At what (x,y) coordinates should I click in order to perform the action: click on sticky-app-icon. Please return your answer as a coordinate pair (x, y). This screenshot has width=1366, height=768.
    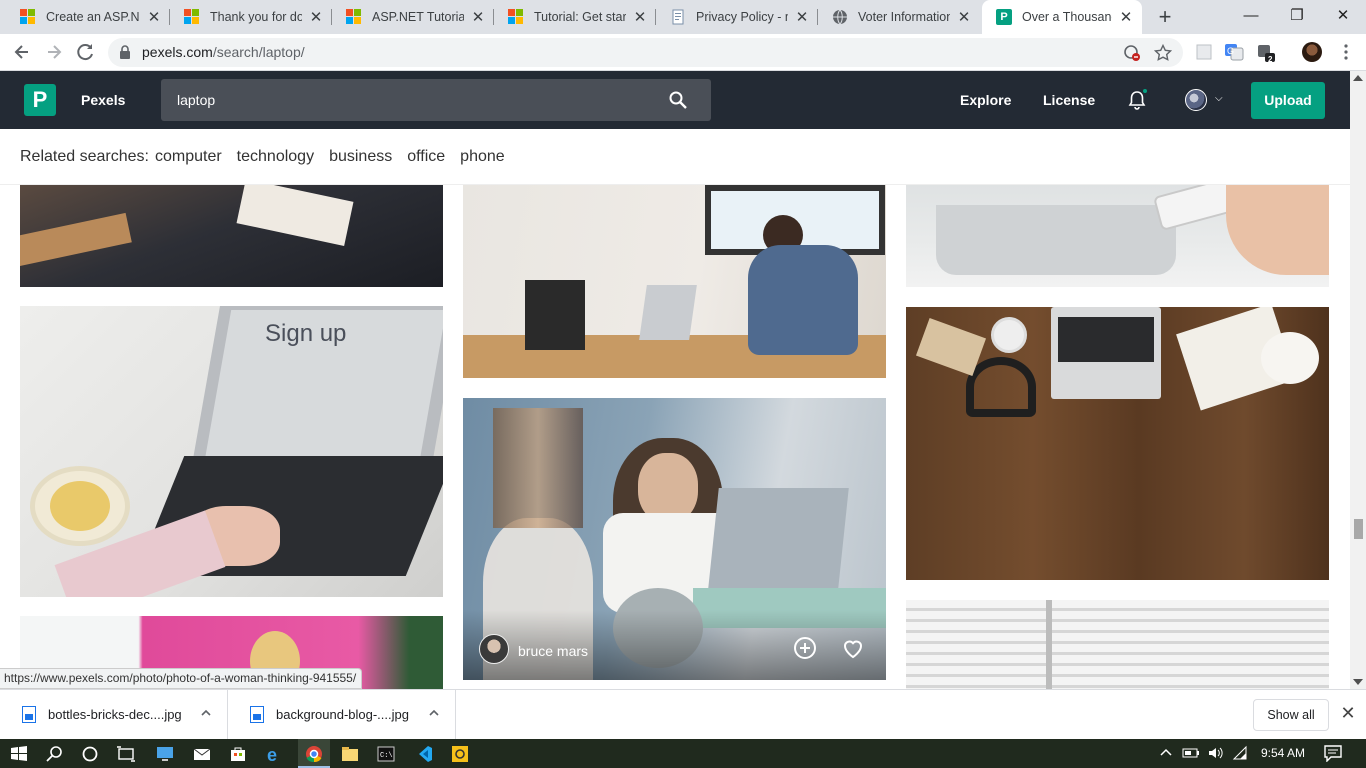
    Looking at the image, I should click on (460, 754).